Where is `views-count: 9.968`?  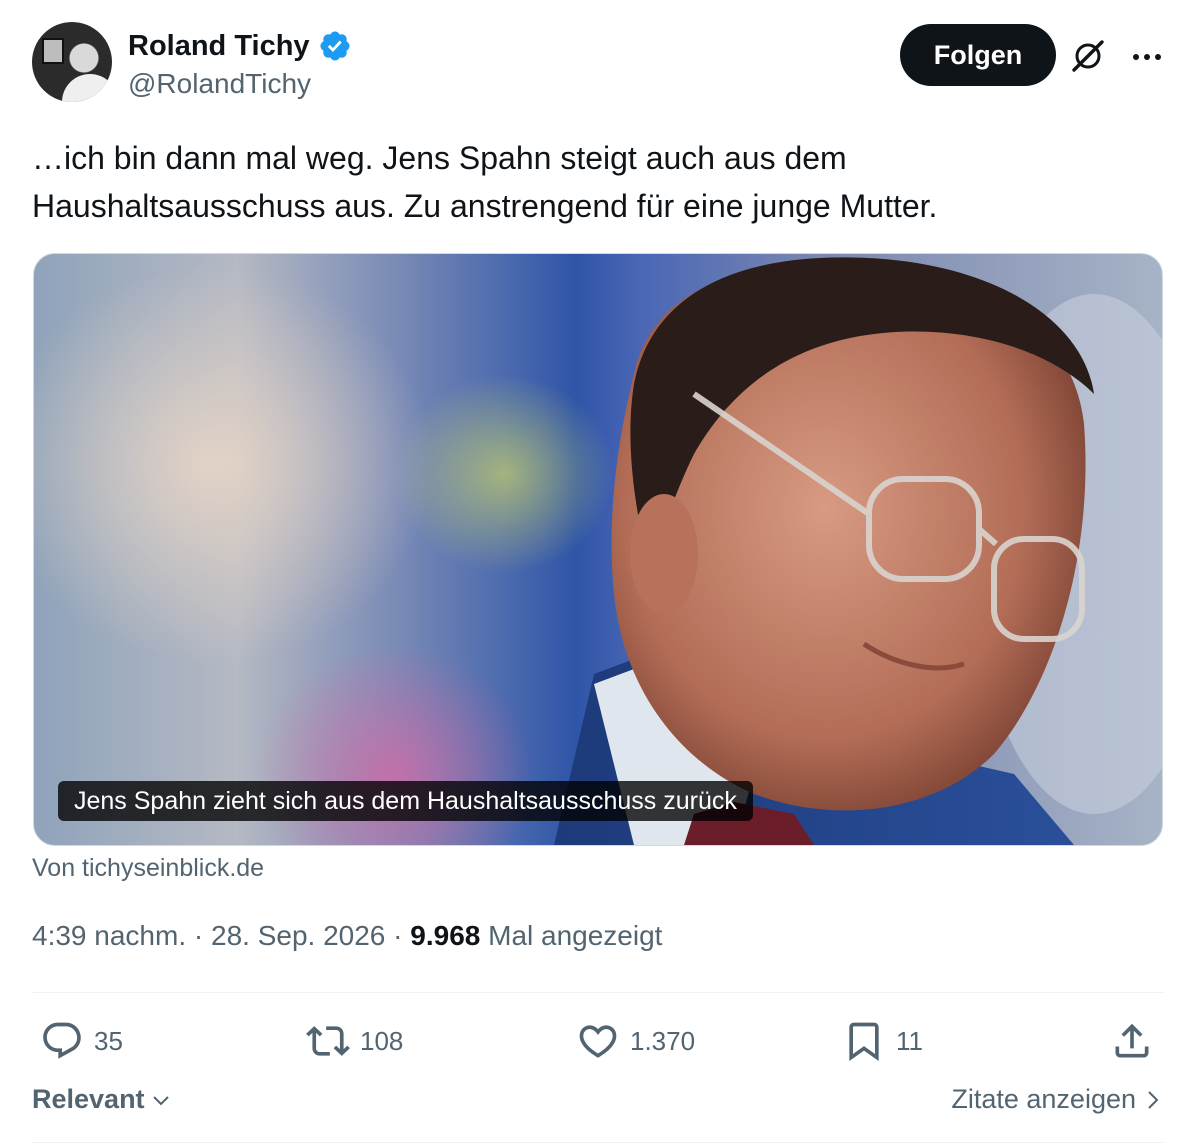
views-count: 9.968 is located at coordinates (445, 935).